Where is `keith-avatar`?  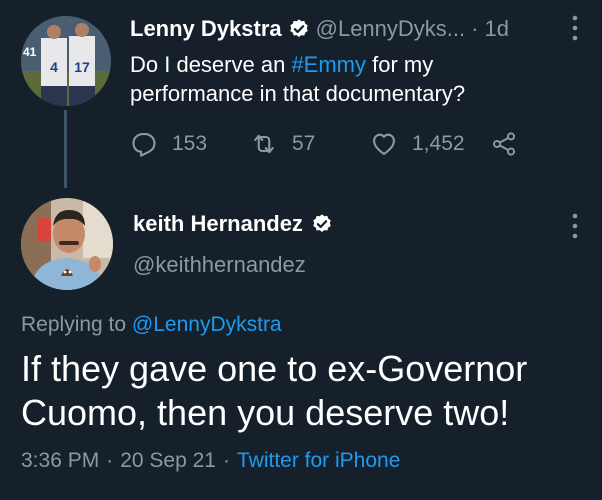
keith-avatar is located at coordinates (67, 244).